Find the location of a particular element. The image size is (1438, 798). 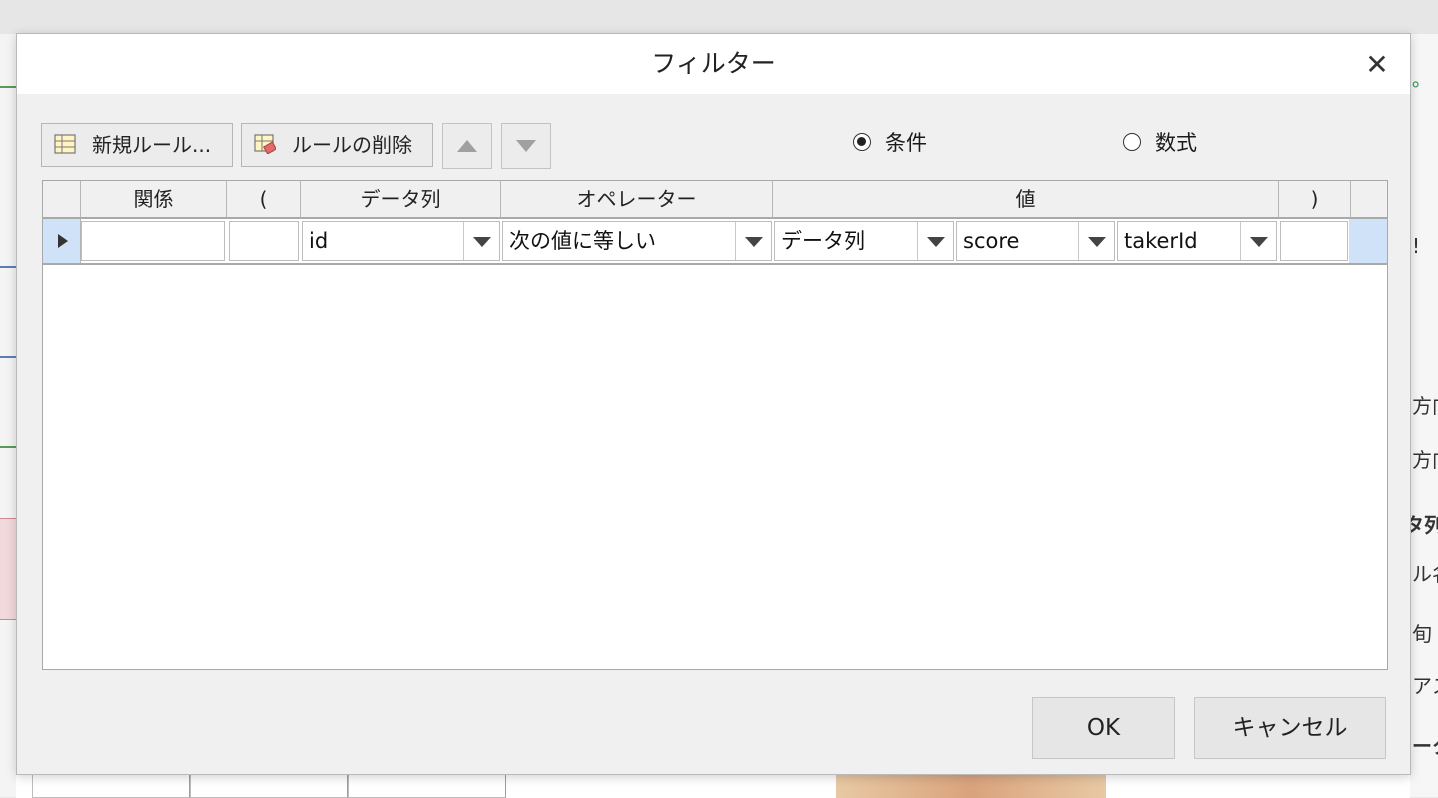

value-table-dropdown is located at coordinates (1096, 241).